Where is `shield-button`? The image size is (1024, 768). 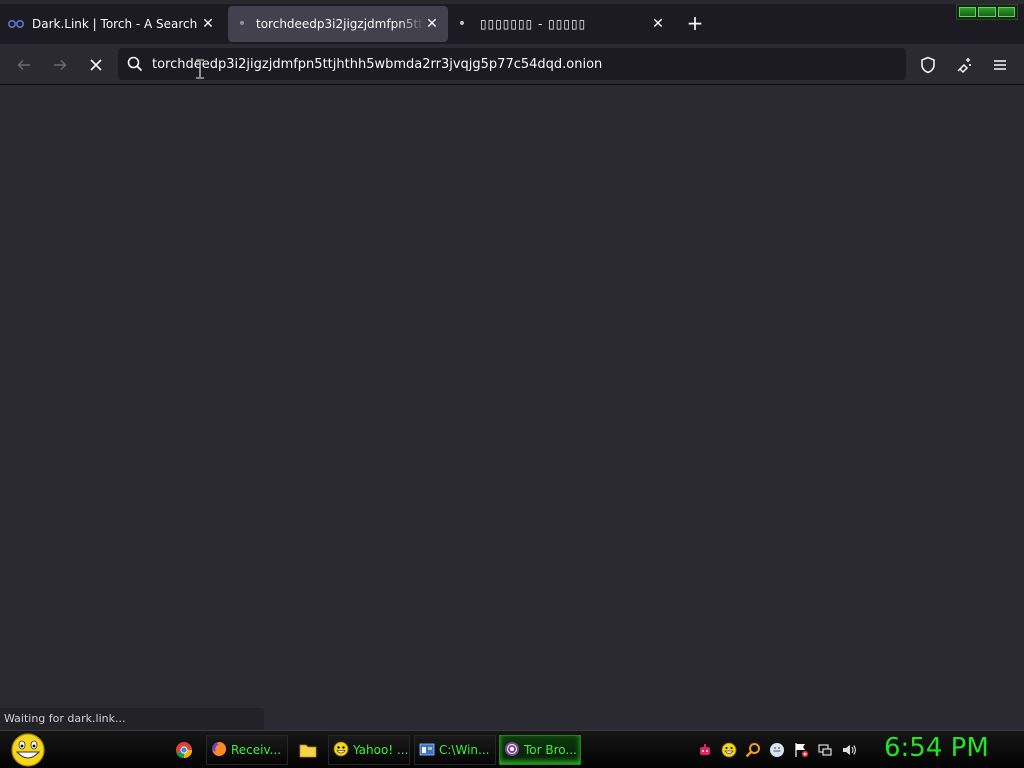
shield-button is located at coordinates (928, 65).